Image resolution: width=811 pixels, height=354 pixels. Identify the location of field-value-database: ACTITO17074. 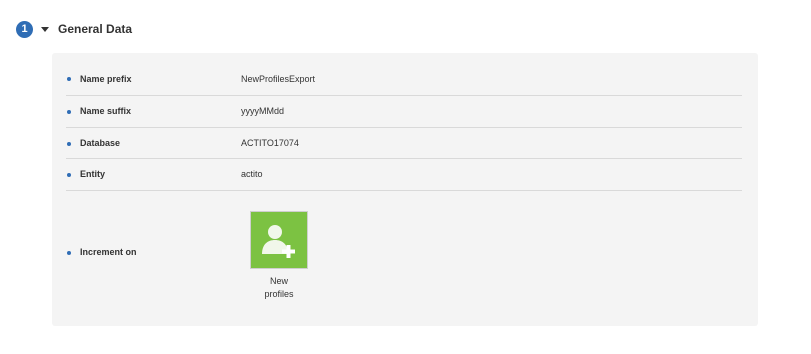
(270, 143).